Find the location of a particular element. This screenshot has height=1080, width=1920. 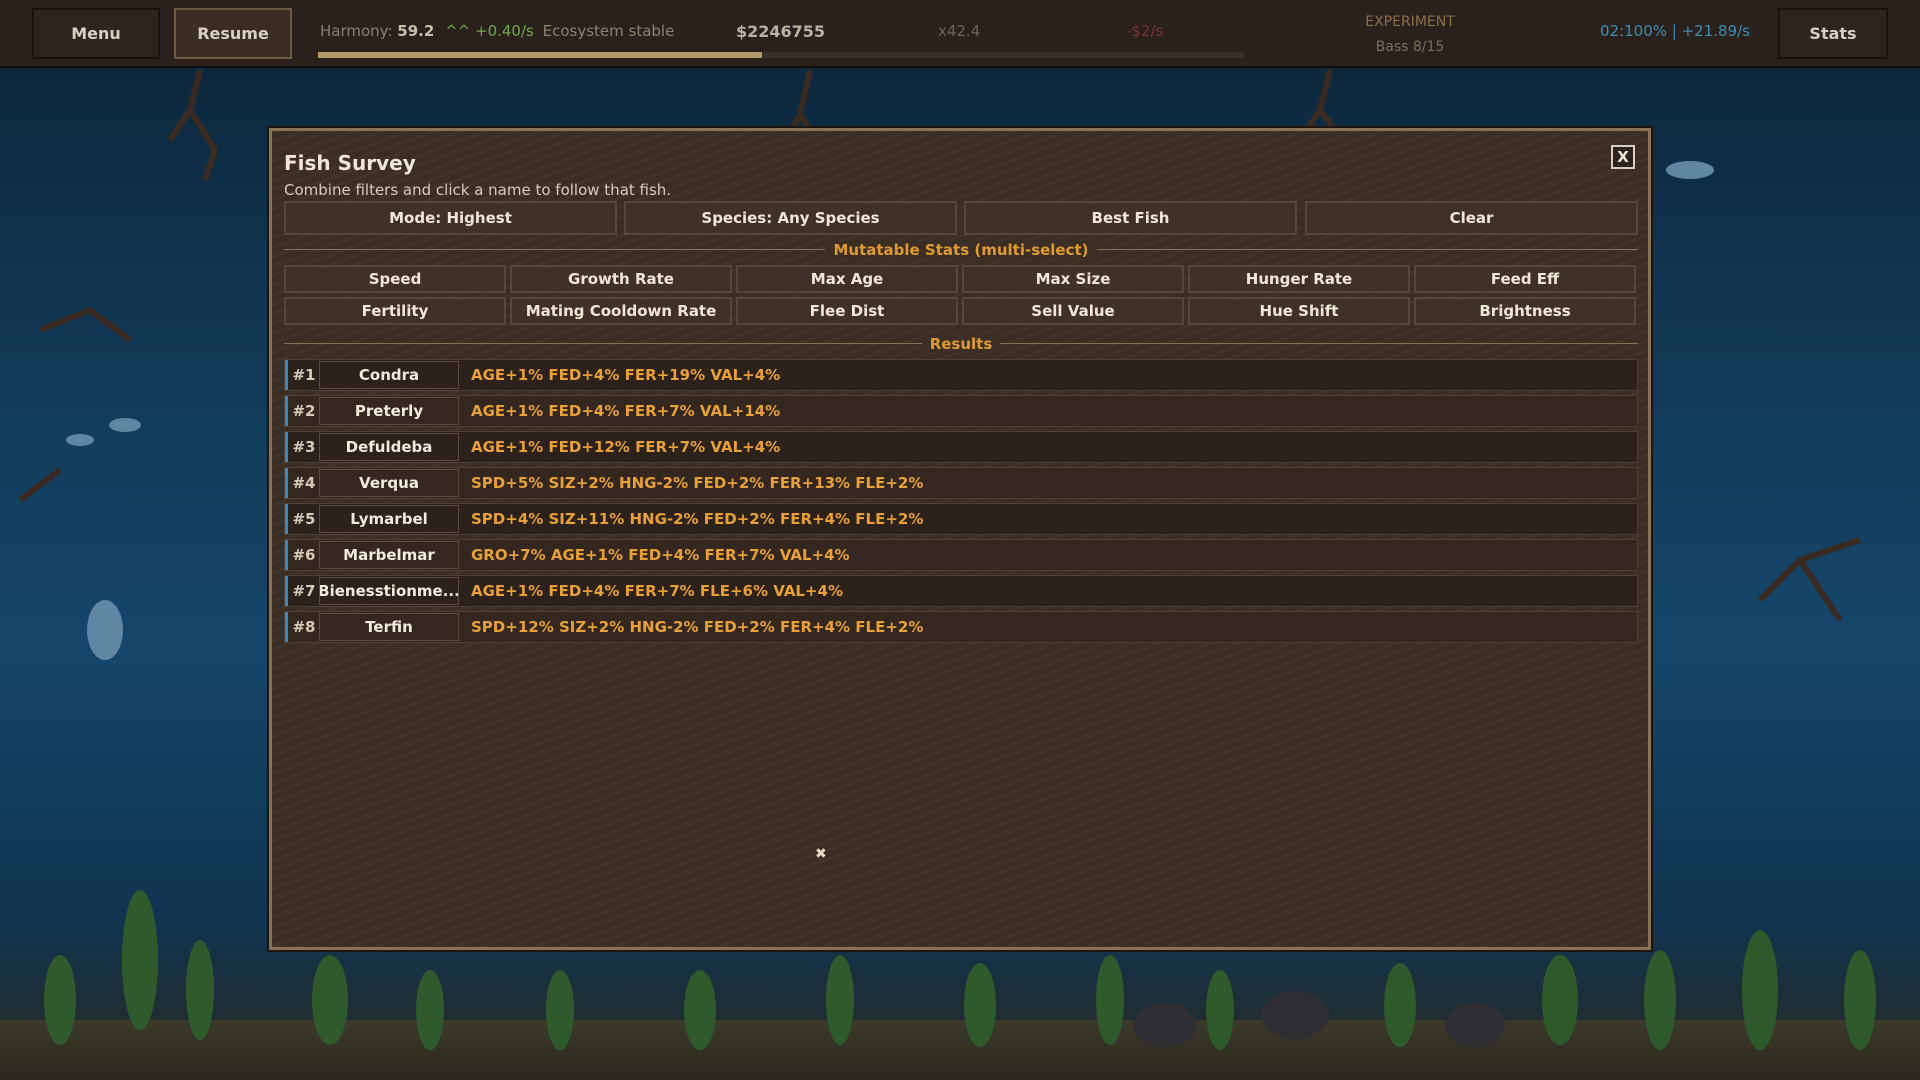

clear-button: Clear is located at coordinates (1471, 218).